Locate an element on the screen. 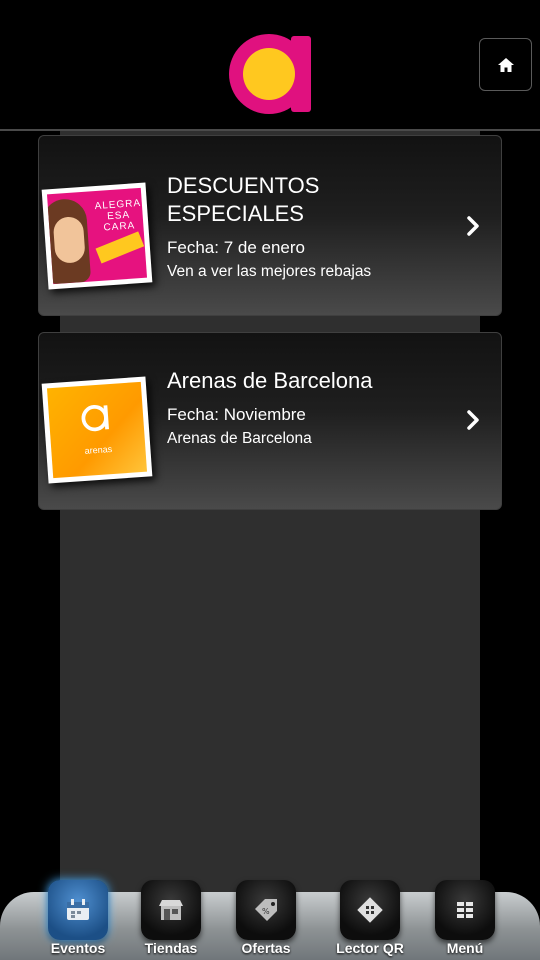  tab-label: Lector QR is located at coordinates (370, 948).